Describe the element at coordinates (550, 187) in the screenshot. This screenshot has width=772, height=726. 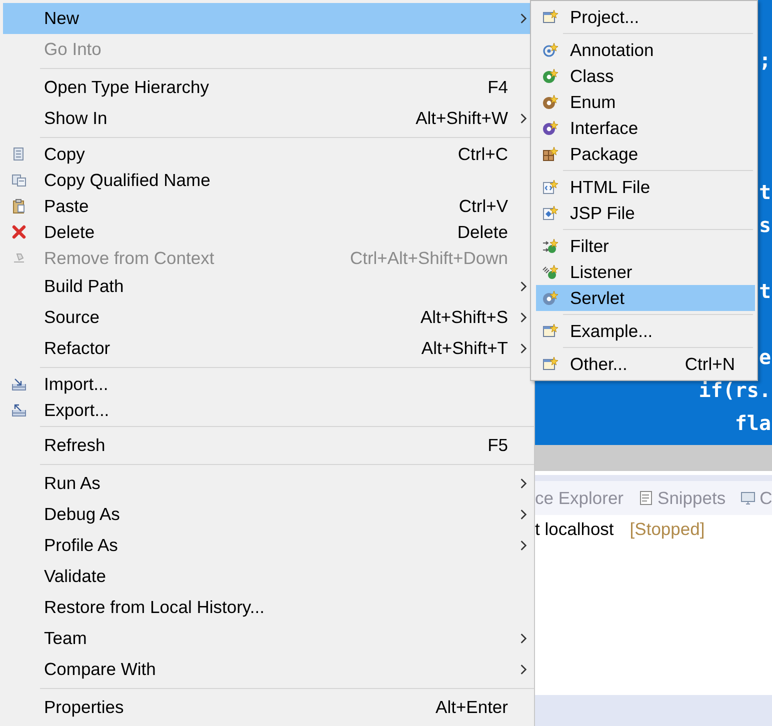
I see `html-file-icon` at that location.